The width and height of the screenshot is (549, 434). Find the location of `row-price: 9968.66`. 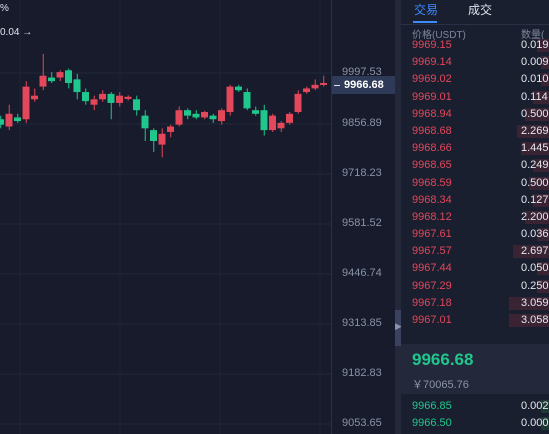

row-price: 9968.66 is located at coordinates (432, 148).